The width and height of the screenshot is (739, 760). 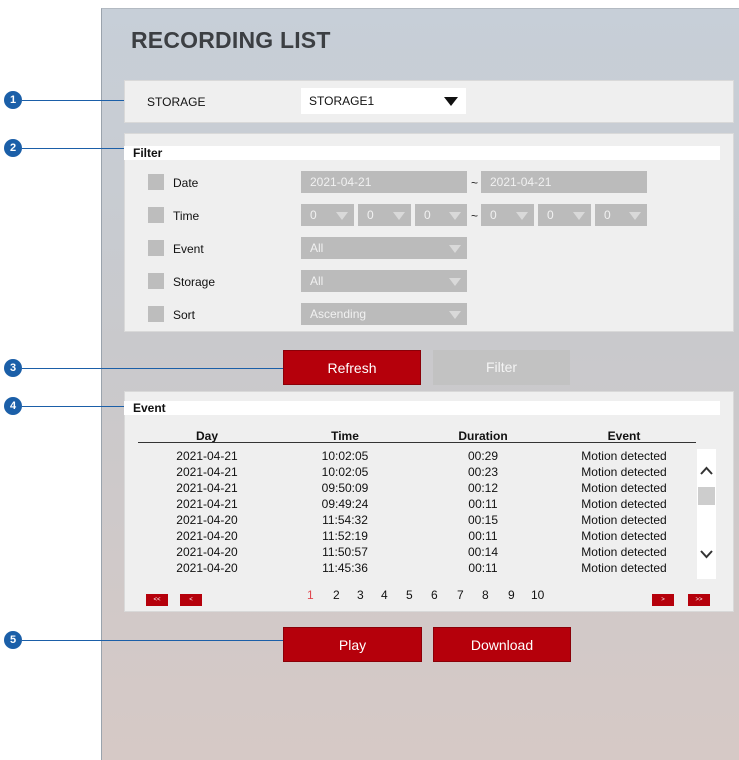 What do you see at coordinates (434, 595) in the screenshot?
I see `page-6-link: 6` at bounding box center [434, 595].